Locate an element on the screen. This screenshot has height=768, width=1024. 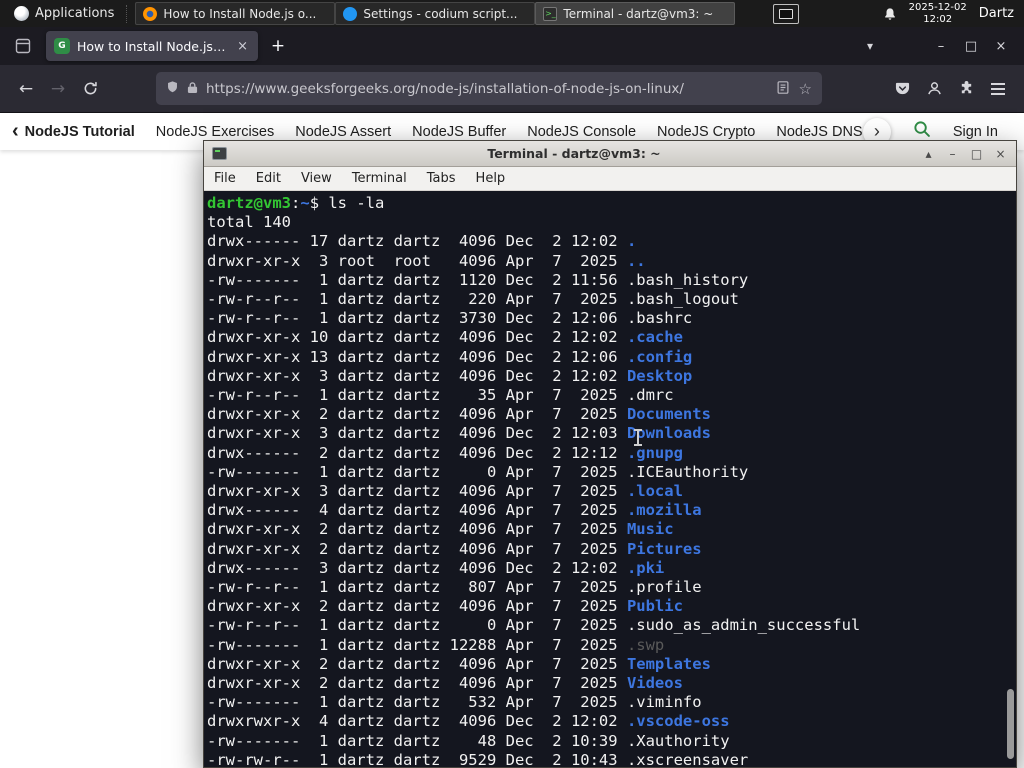
terminal-menu-terminal: Terminal is located at coordinates (379, 178).